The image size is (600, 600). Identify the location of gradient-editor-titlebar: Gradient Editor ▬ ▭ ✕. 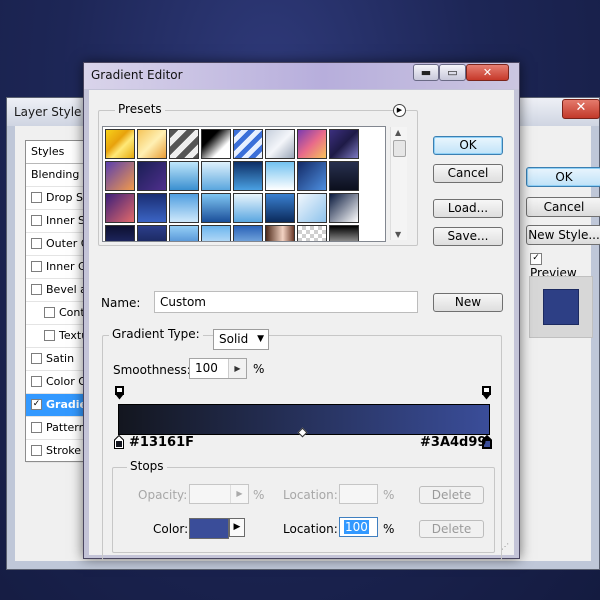
(301, 76).